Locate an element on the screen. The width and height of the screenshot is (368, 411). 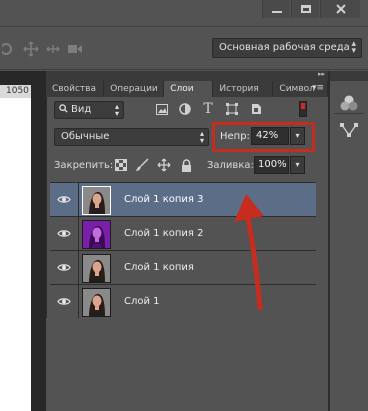
adjustment-filter-icon is located at coordinates (185, 109).